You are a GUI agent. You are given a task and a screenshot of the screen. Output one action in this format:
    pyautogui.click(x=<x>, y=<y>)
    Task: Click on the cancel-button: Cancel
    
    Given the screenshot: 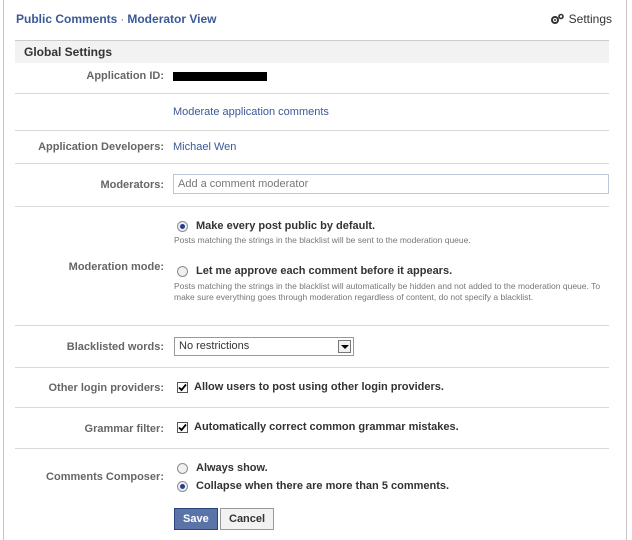 What is the action you would take?
    pyautogui.click(x=247, y=519)
    